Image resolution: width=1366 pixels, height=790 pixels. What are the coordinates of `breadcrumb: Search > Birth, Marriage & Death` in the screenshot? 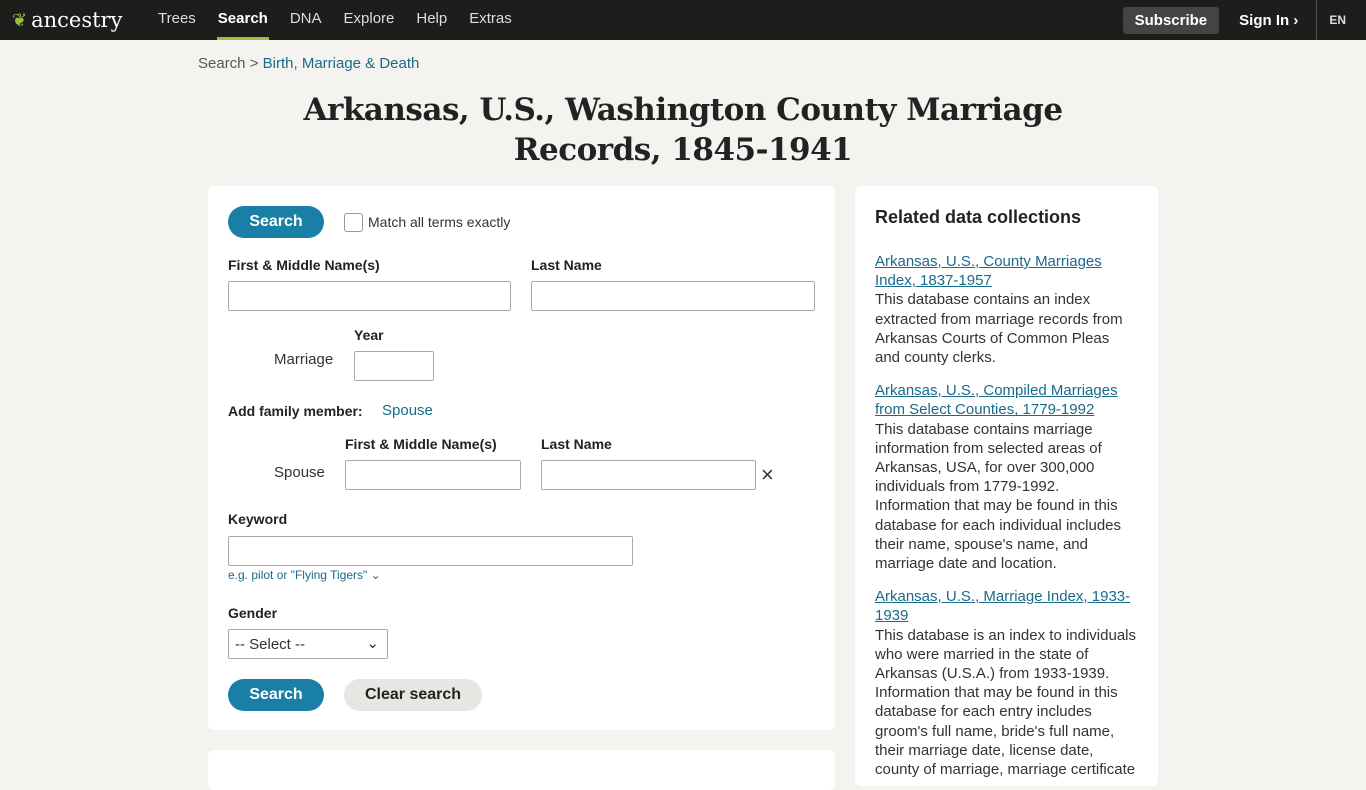 It's located at (309, 63).